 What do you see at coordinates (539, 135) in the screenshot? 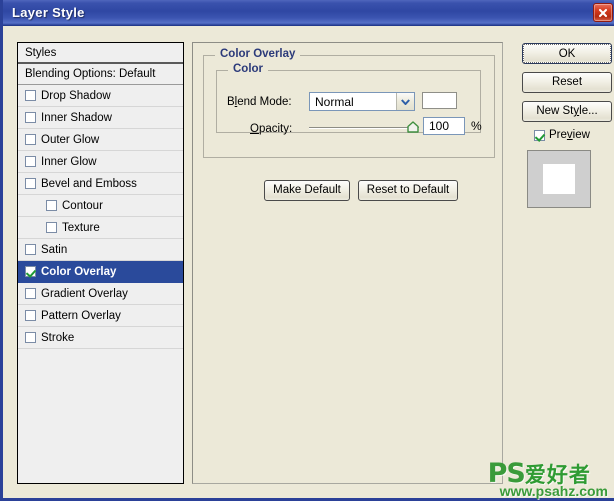
I see `checkbox-preview` at bounding box center [539, 135].